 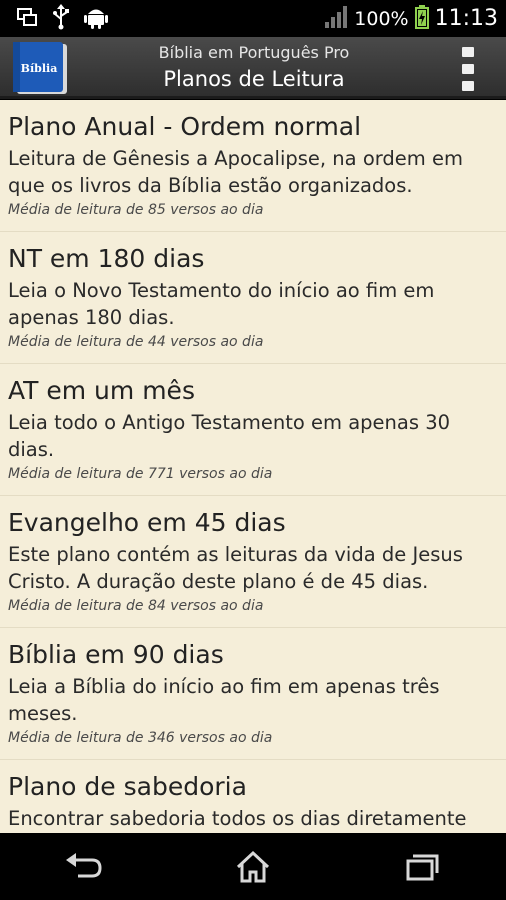 I want to click on plan-reading-average: Média de leitura de 346 versos ao dia, so click(x=140, y=738).